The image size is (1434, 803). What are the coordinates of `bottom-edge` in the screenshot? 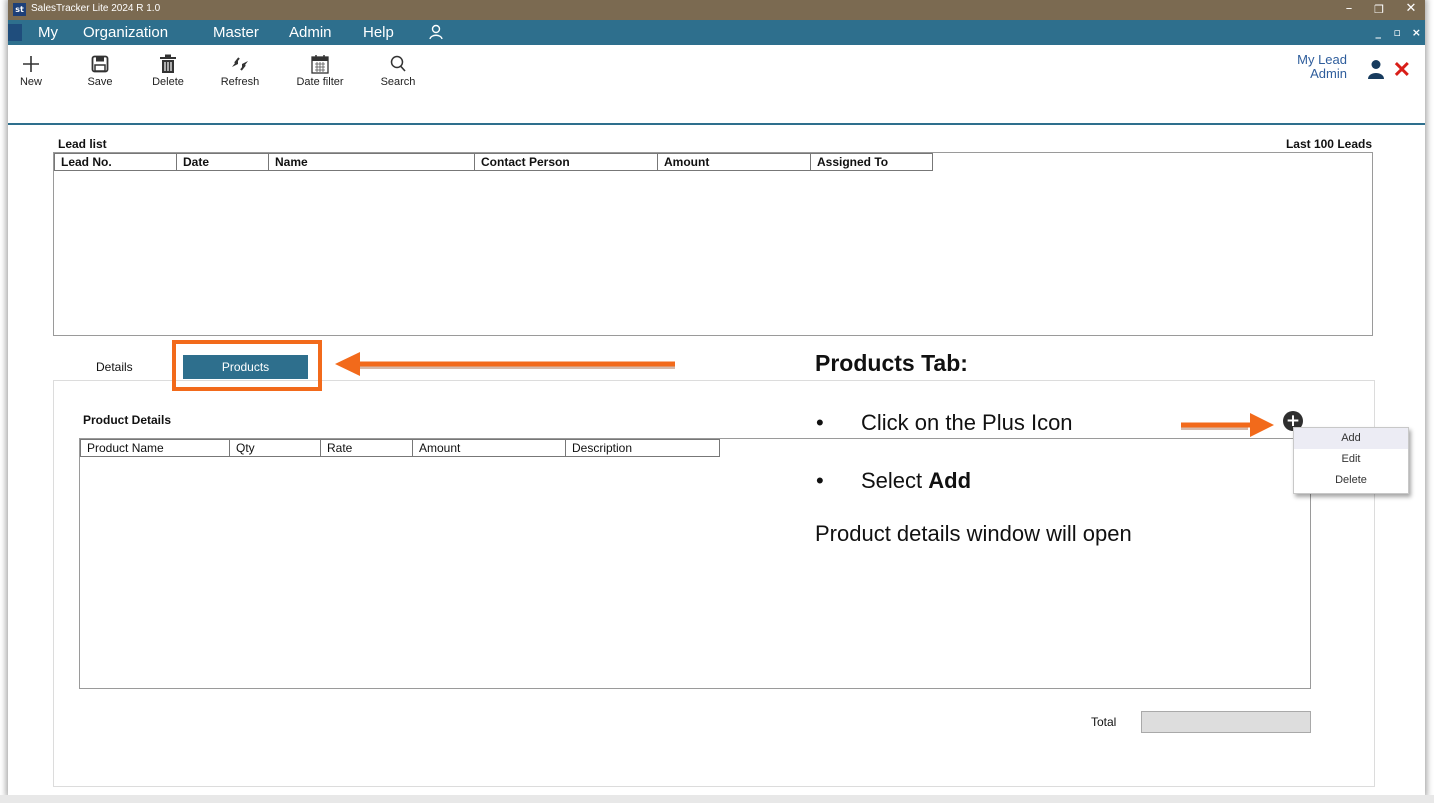 It's located at (717, 799).